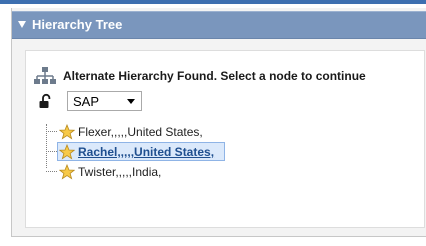 The height and width of the screenshot is (246, 426). Describe the element at coordinates (104, 101) in the screenshot. I see `hierarchy-select: SAP` at that location.